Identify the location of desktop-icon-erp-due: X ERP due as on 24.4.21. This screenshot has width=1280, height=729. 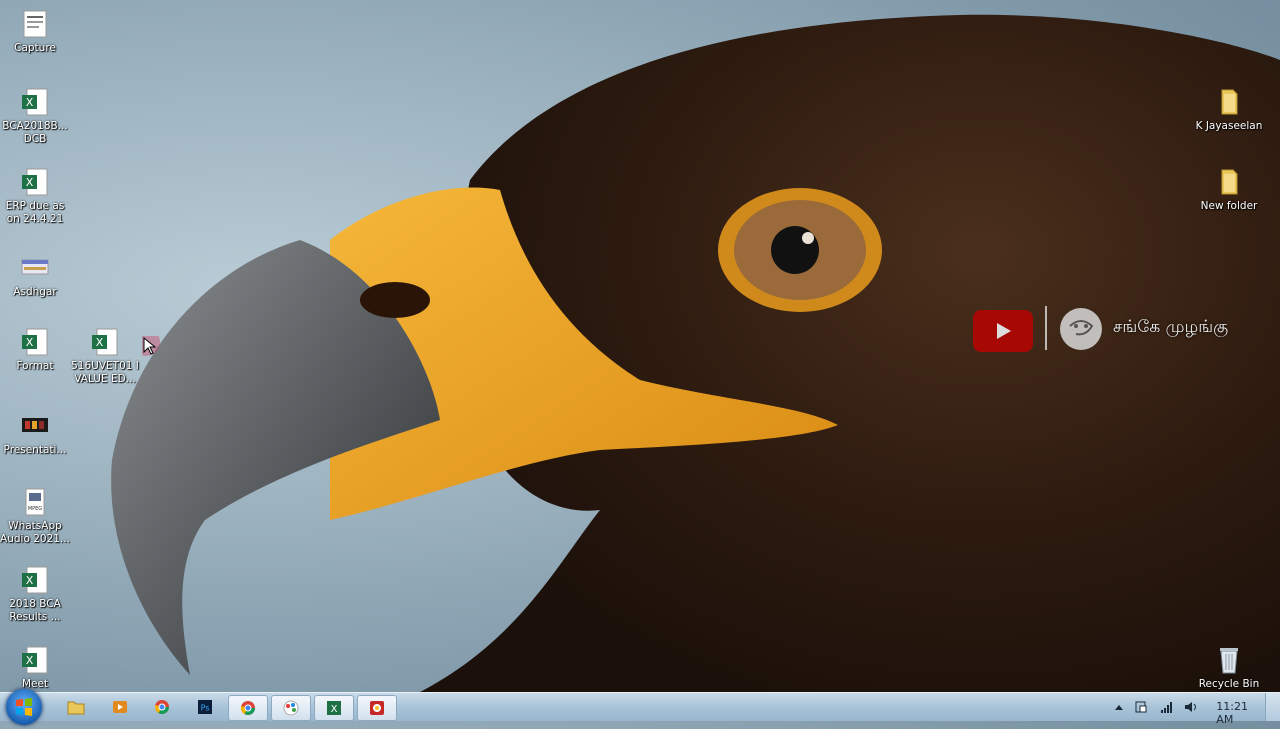
(35, 196).